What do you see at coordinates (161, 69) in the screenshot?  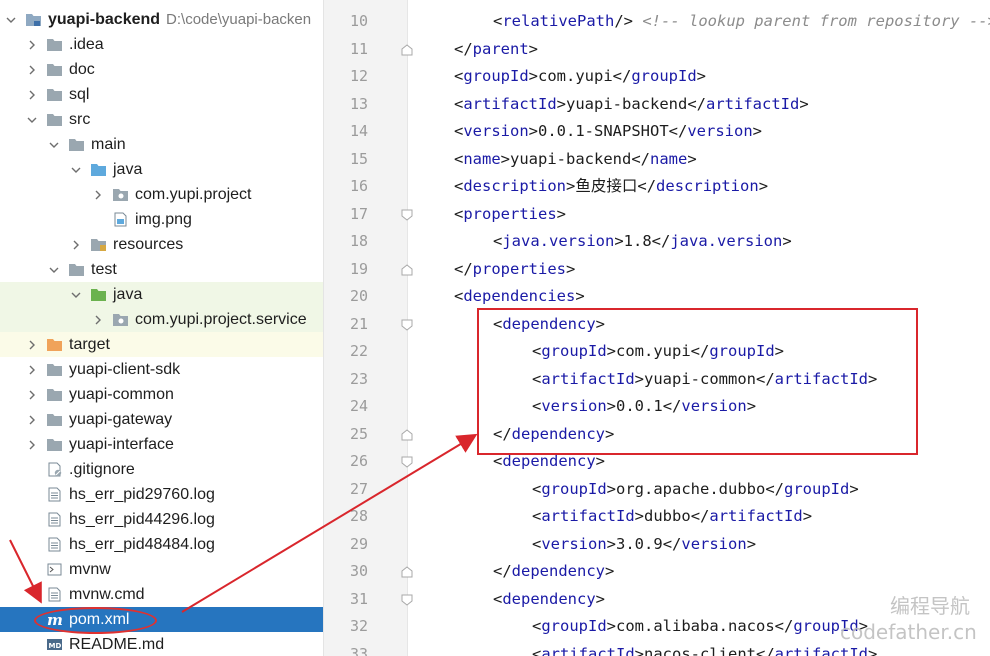 I see `tree-item: doc` at bounding box center [161, 69].